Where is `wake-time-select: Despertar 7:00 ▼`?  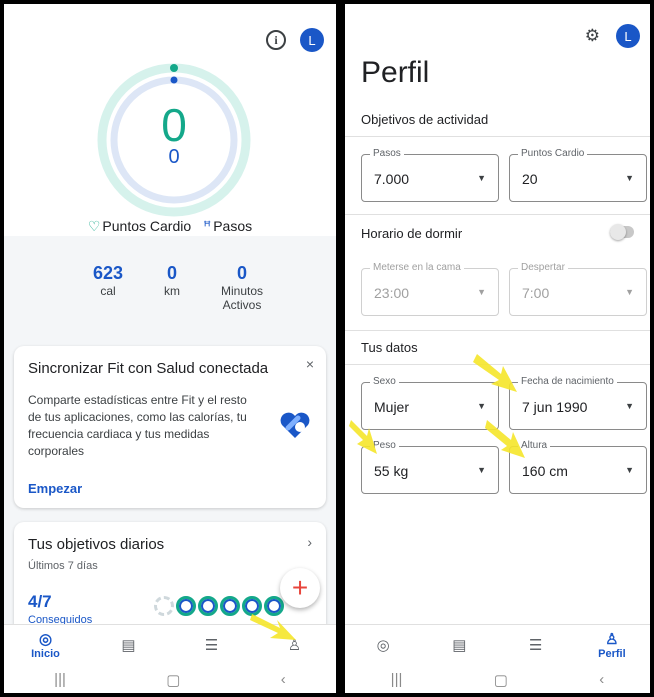 wake-time-select: Despertar 7:00 ▼ is located at coordinates (578, 289).